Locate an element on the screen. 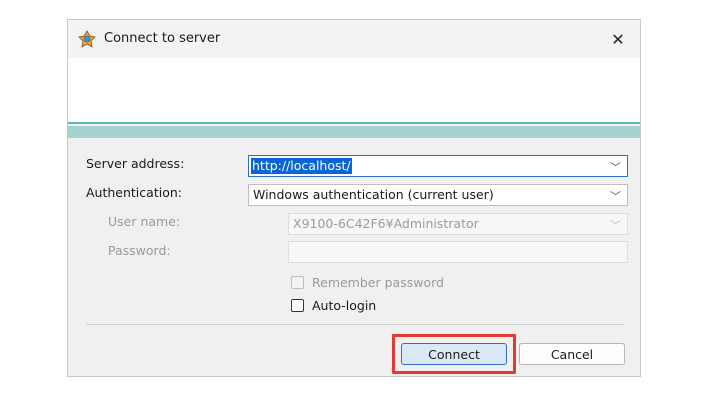  dialog-title: Connect to server is located at coordinates (162, 38).